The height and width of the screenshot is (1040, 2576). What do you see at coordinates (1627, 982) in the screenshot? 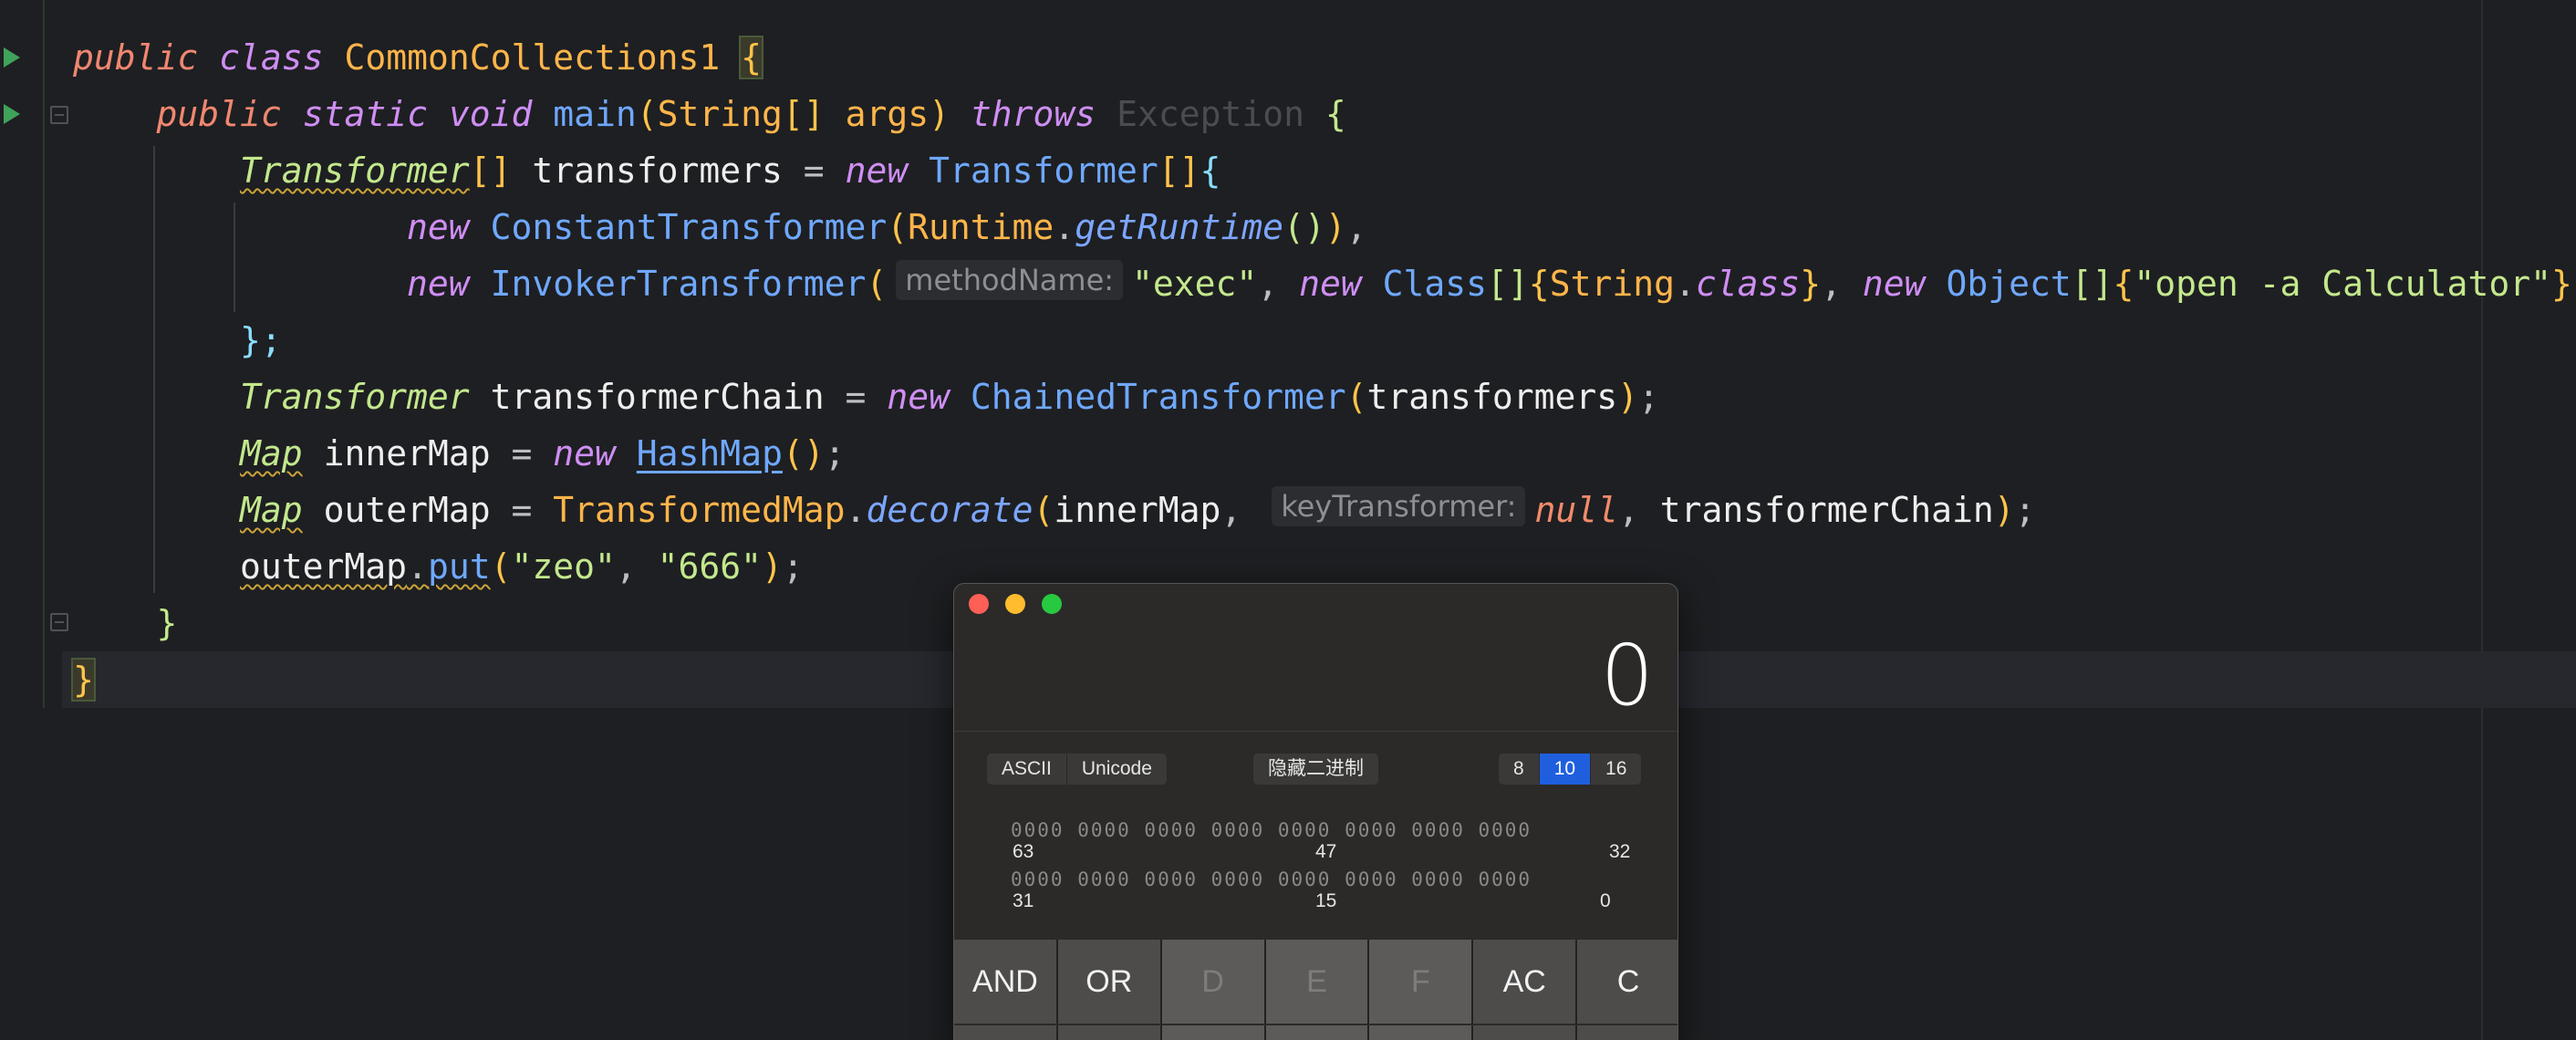
I see `c-key: C` at bounding box center [1627, 982].